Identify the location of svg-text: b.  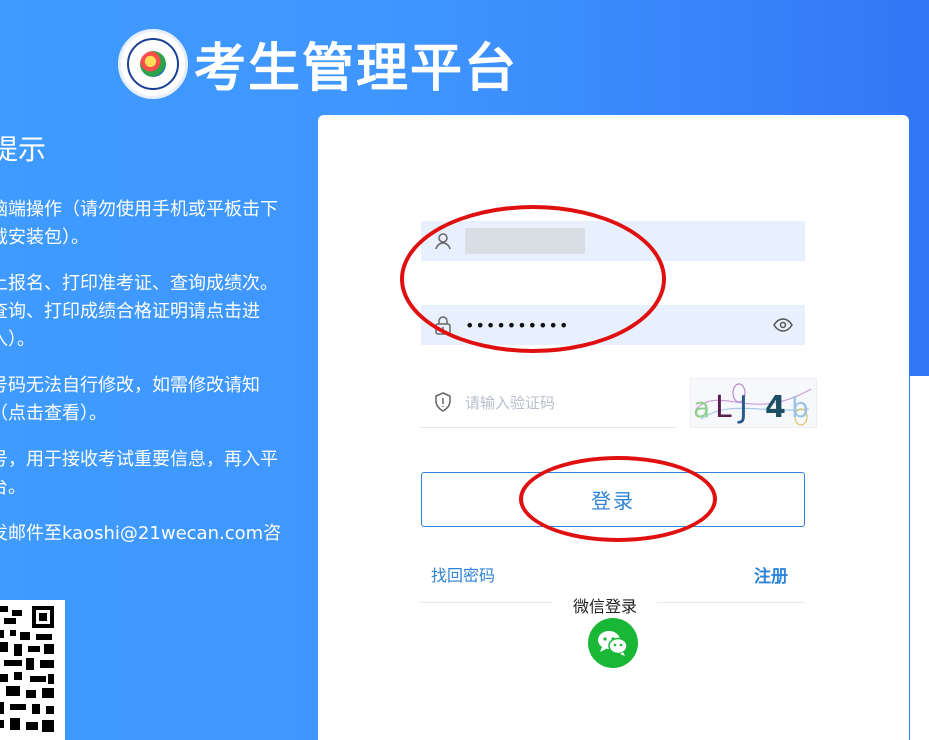
(800, 407).